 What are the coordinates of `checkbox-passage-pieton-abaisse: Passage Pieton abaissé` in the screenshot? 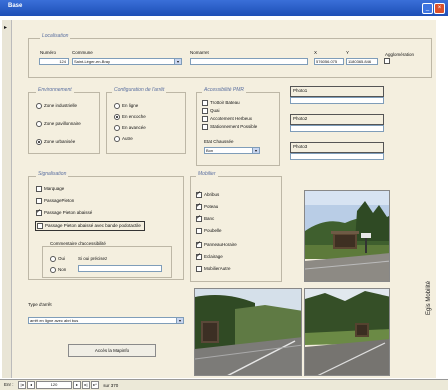 It's located at (64, 212).